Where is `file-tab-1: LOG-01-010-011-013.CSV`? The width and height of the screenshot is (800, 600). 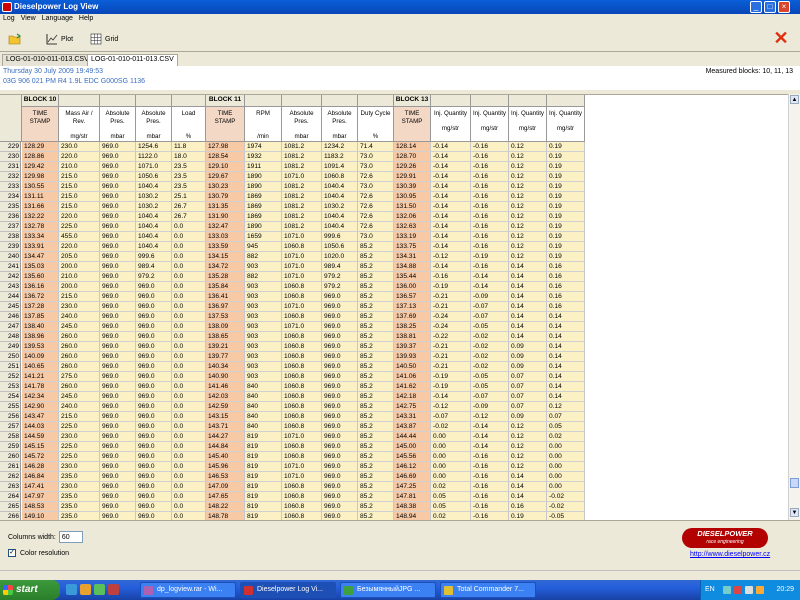
file-tab-1: LOG-01-010-011-013.CSV is located at coordinates (47, 60).